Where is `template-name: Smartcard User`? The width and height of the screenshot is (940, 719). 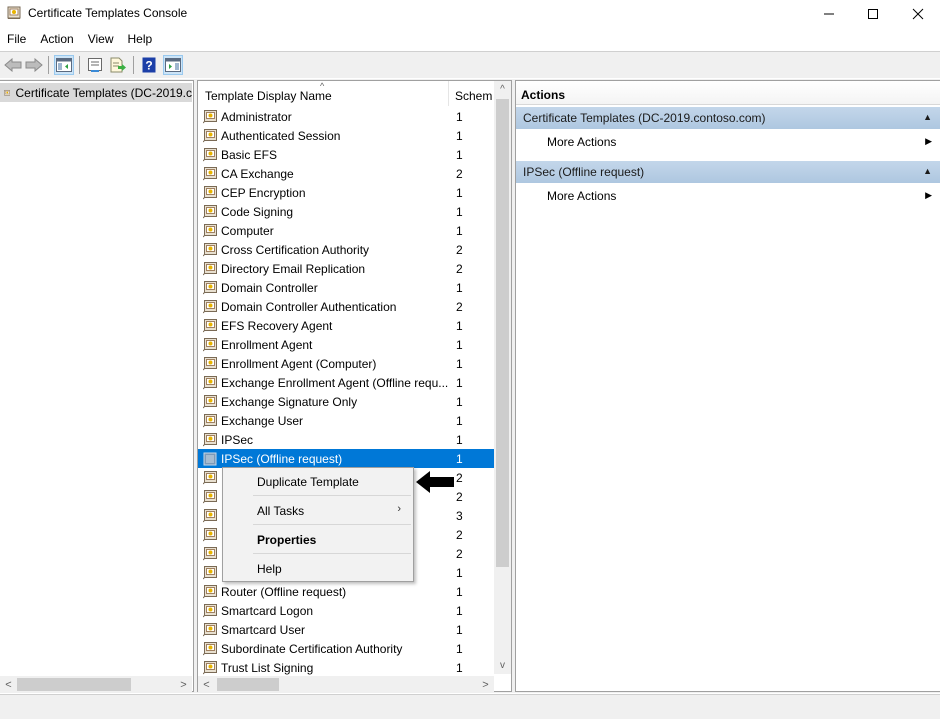 template-name: Smartcard User is located at coordinates (263, 629).